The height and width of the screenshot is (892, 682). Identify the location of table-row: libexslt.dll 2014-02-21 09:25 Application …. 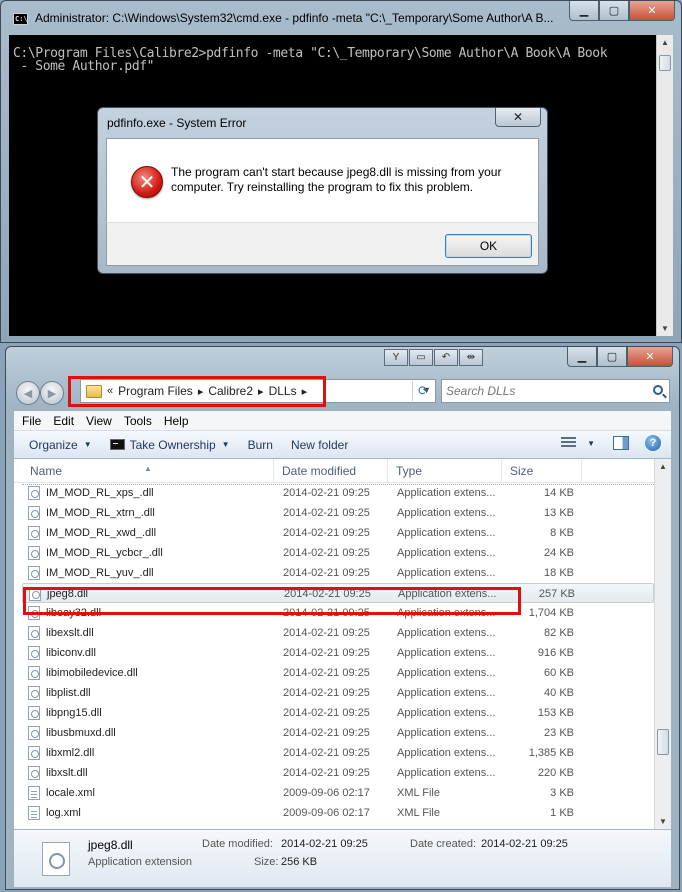
(338, 633).